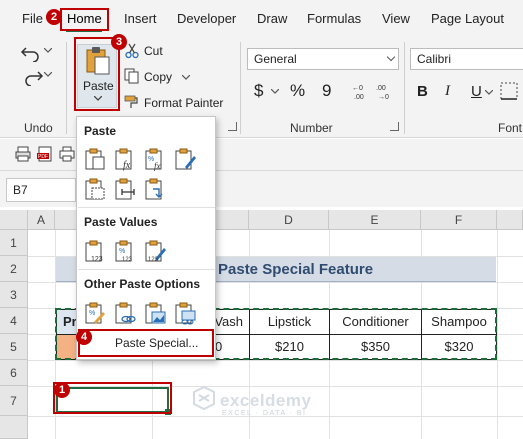 The image size is (523, 439). Describe the element at coordinates (43, 157) in the screenshot. I see `svg-text: PDF` at that location.